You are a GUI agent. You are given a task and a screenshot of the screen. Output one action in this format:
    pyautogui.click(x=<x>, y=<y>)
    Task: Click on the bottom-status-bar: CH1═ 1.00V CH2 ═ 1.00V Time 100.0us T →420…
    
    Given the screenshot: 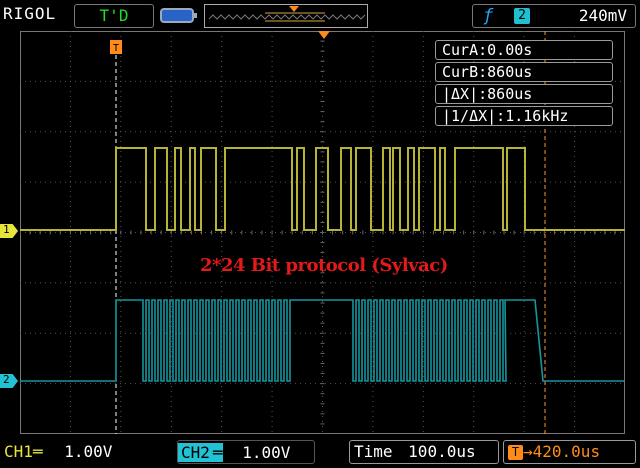 What is the action you would take?
    pyautogui.click(x=320, y=452)
    